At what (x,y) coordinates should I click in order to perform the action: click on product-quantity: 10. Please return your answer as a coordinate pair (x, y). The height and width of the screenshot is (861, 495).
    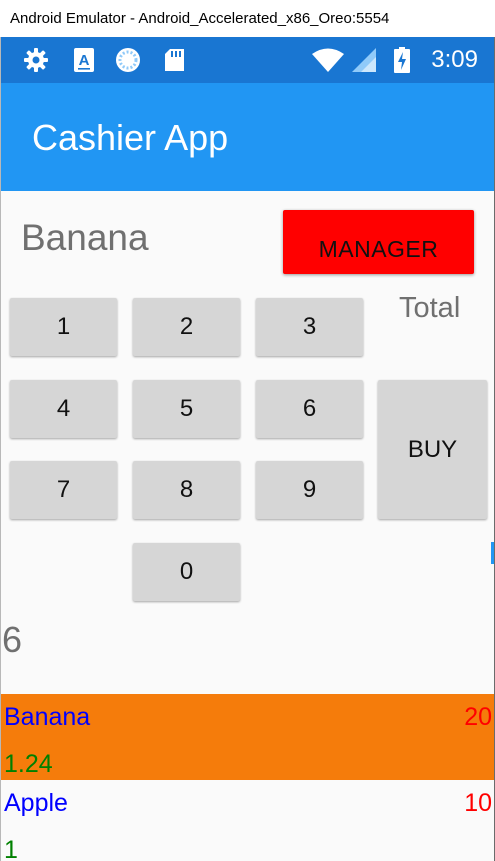
    Looking at the image, I should click on (478, 803).